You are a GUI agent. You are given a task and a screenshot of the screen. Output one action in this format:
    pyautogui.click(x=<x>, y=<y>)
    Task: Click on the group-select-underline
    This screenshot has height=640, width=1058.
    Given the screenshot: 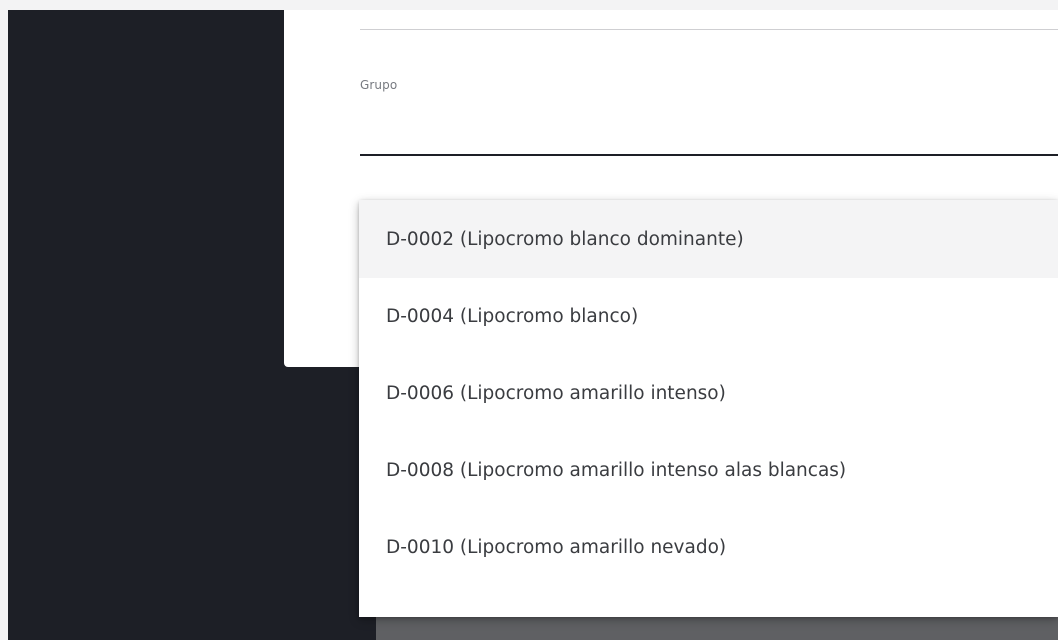 What is the action you would take?
    pyautogui.click(x=709, y=155)
    